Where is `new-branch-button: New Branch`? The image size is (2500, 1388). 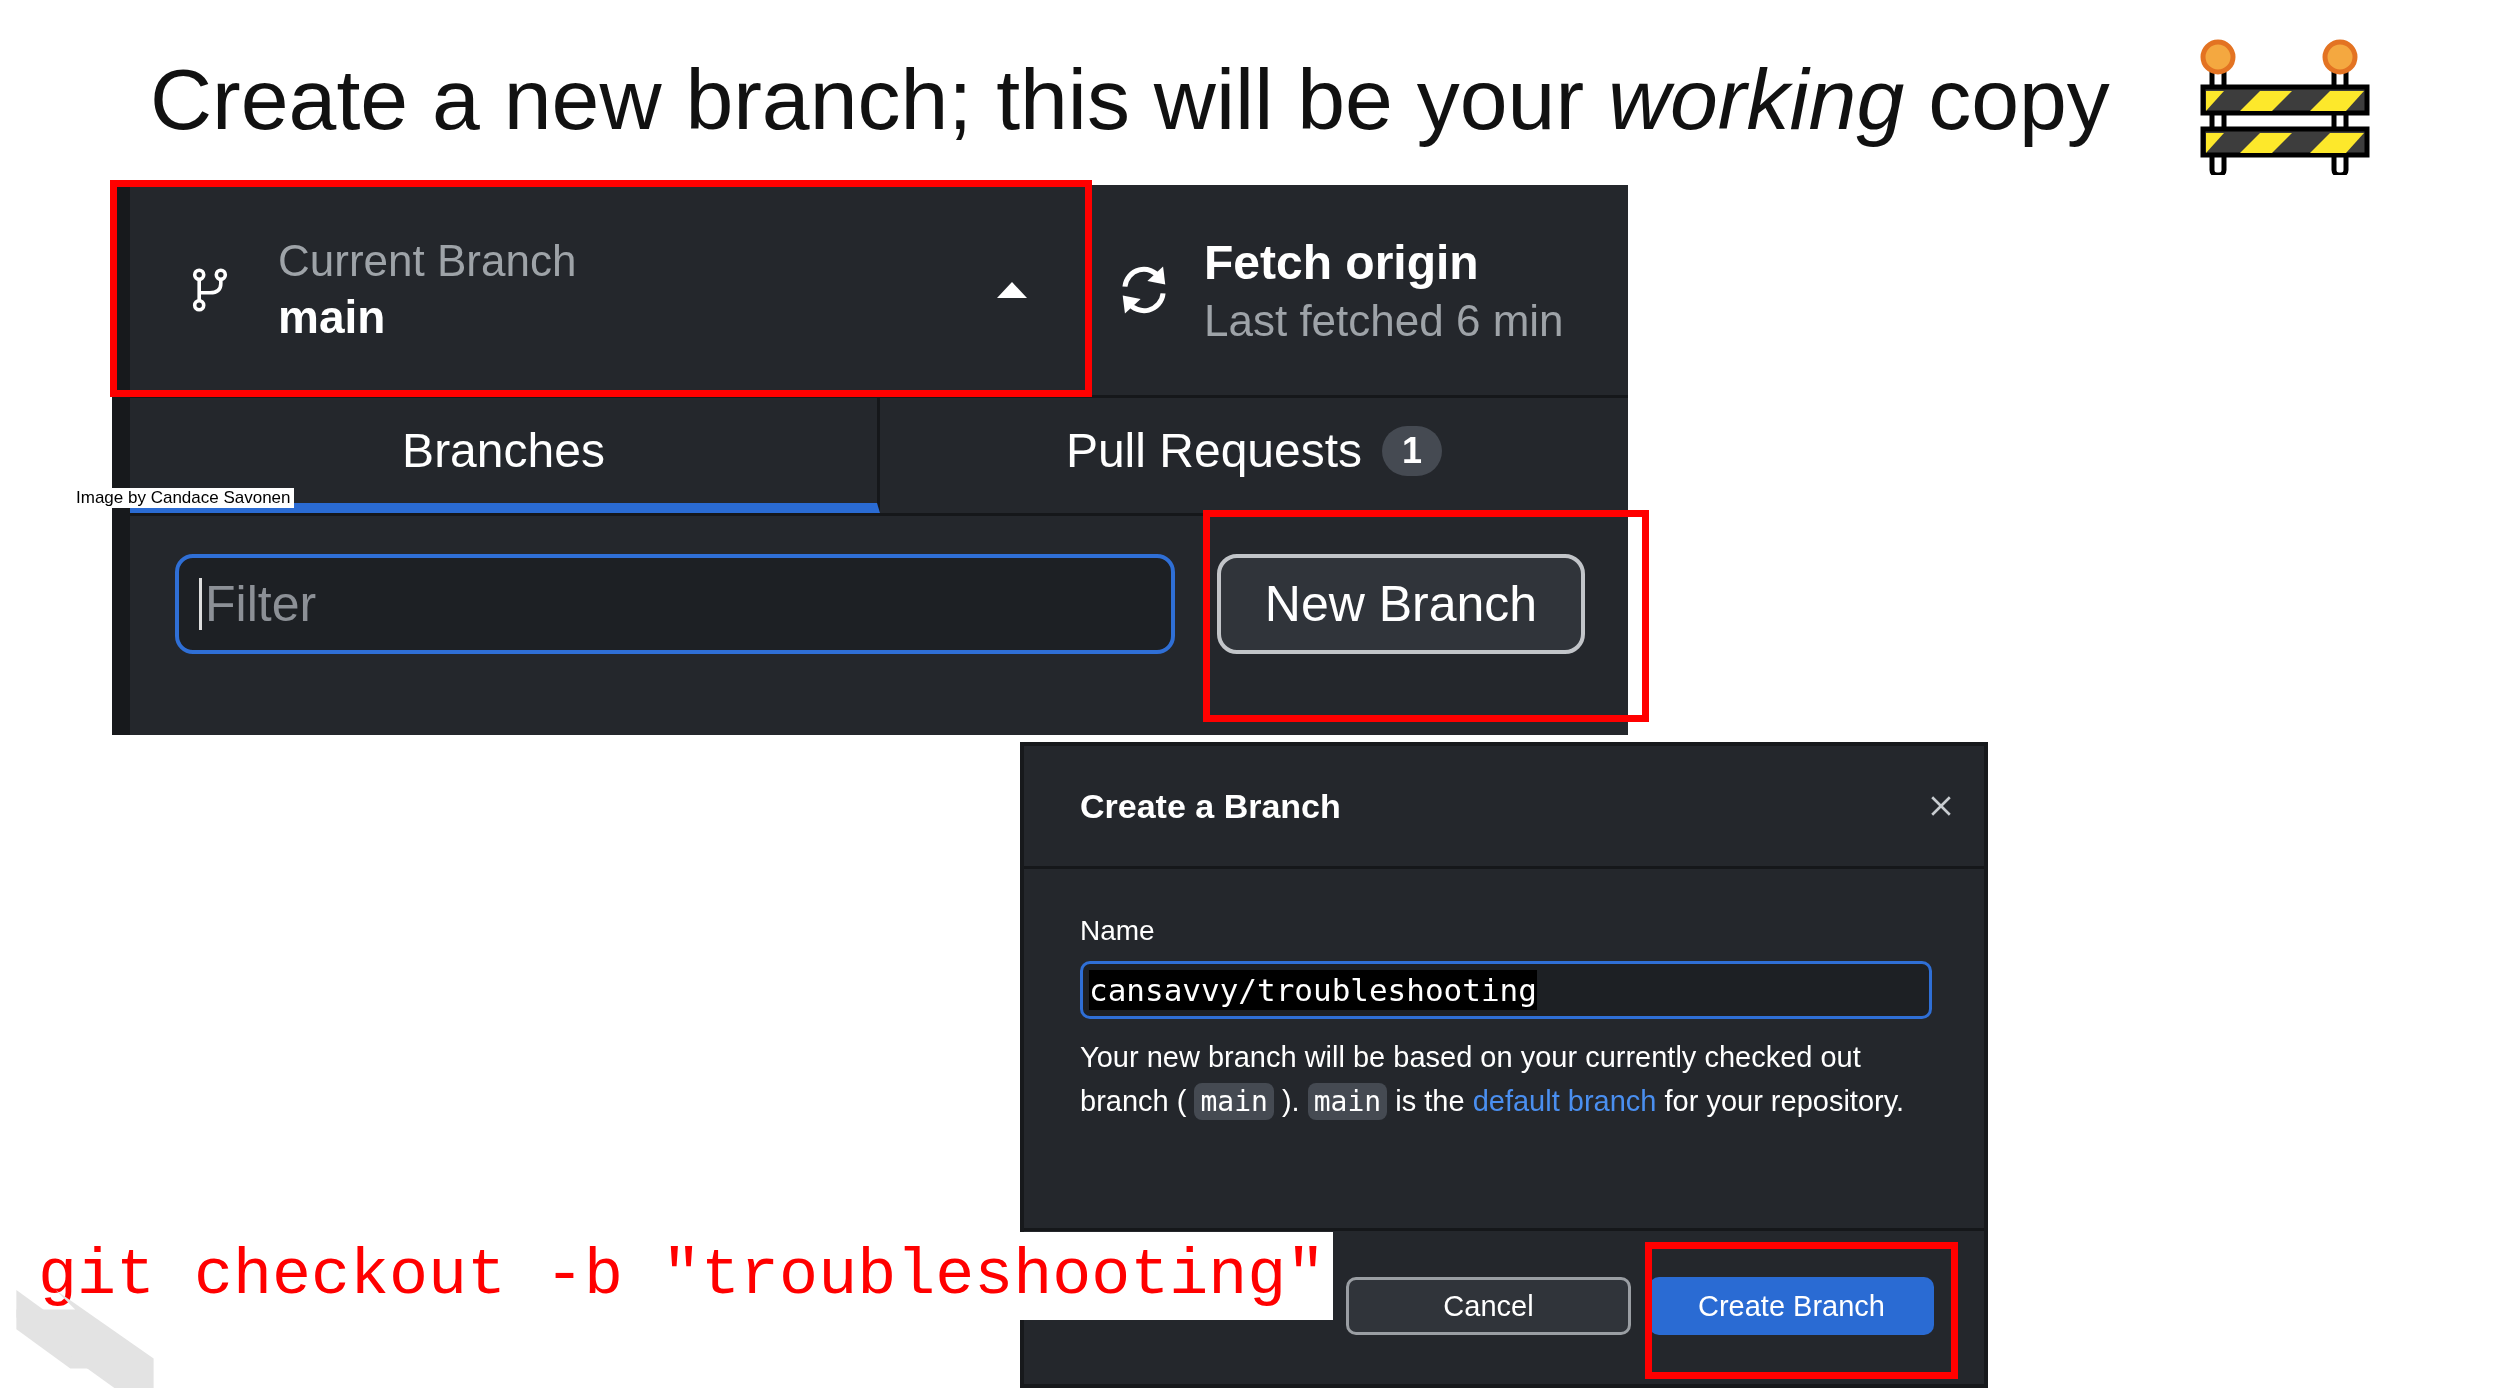 new-branch-button: New Branch is located at coordinates (1401, 604).